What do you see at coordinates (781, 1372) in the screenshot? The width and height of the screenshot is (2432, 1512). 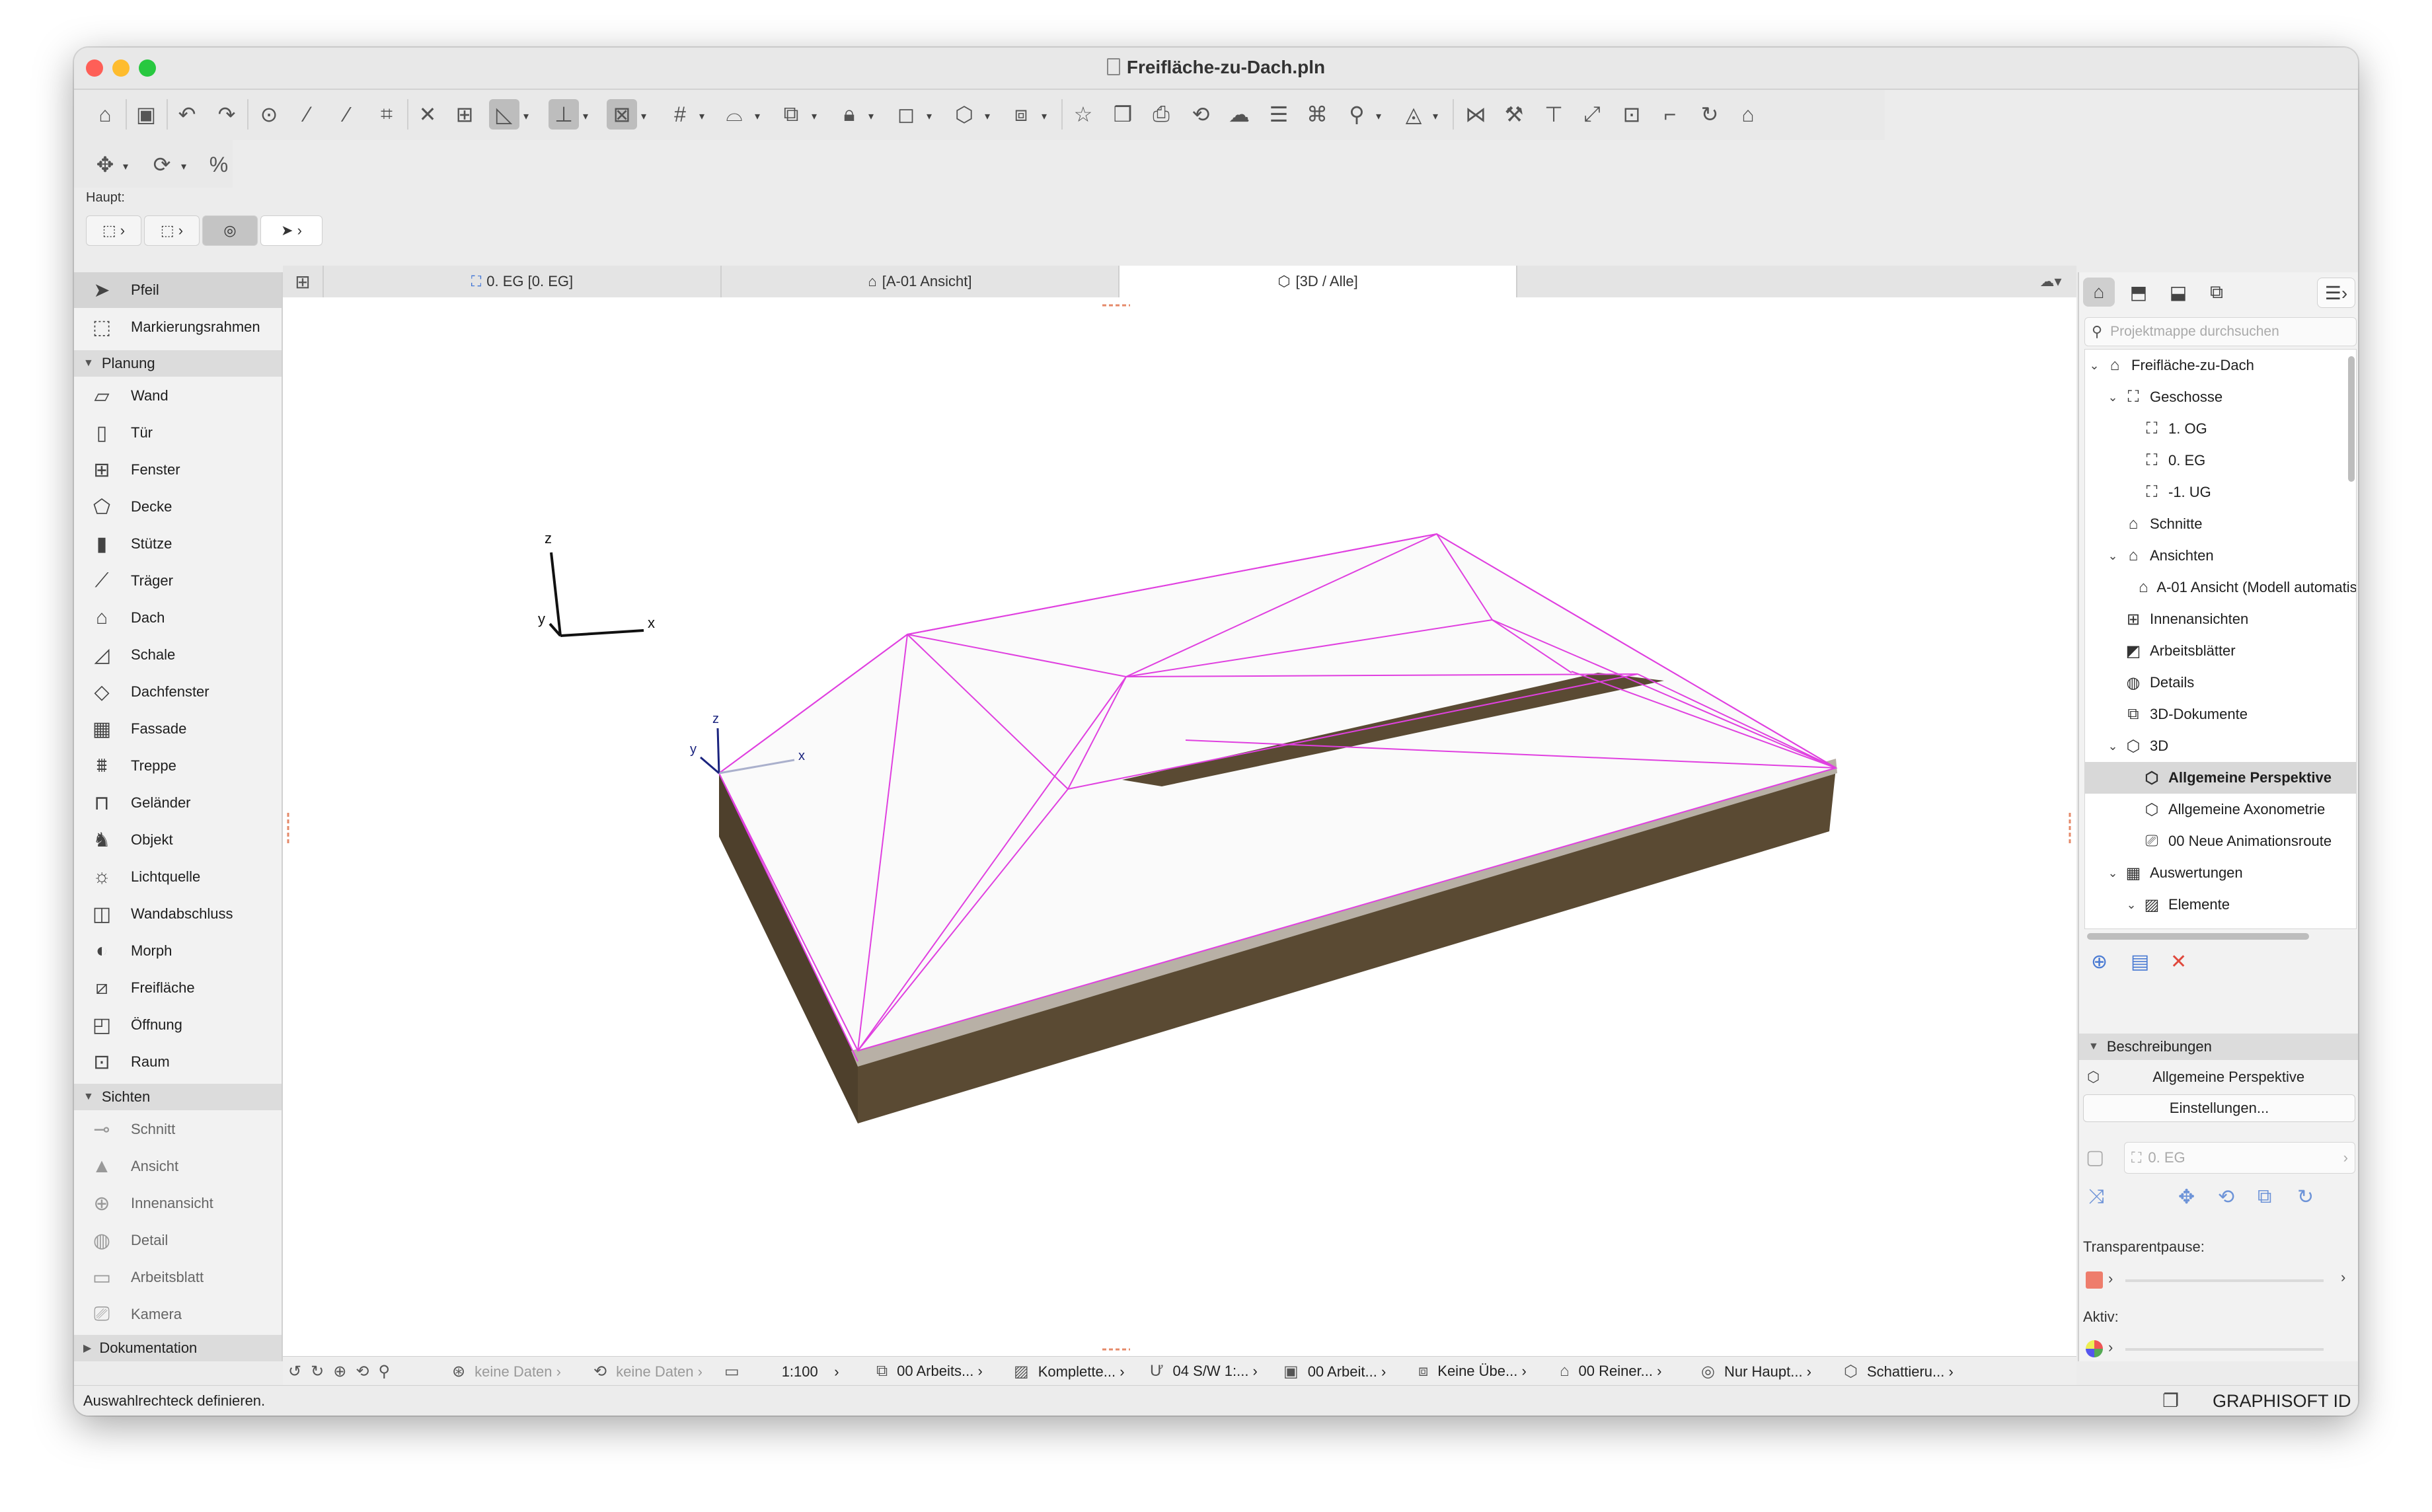 I see `scale-select: ▭ 1:100 ›` at bounding box center [781, 1372].